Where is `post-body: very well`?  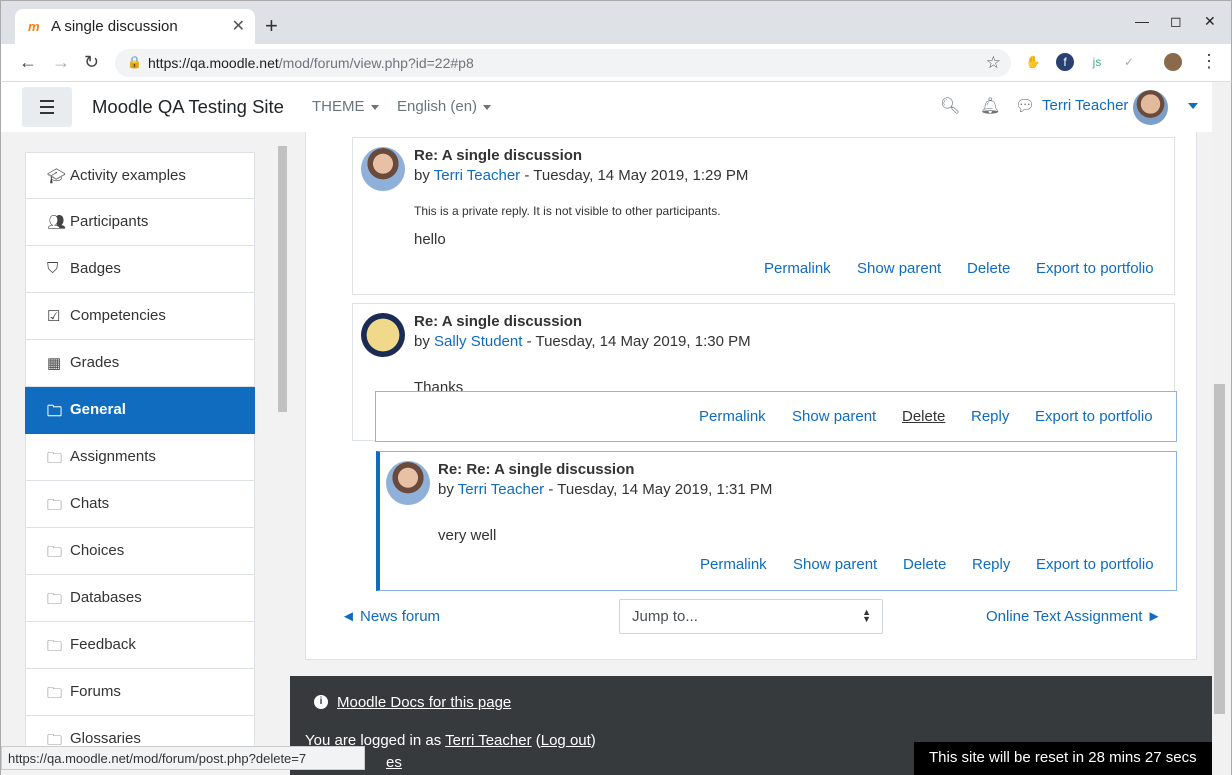
post-body: very well is located at coordinates (467, 535).